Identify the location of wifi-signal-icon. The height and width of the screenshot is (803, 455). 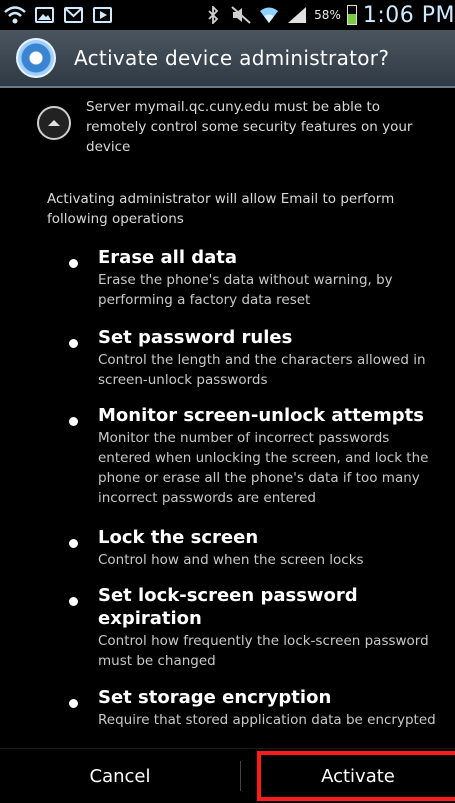
(269, 15).